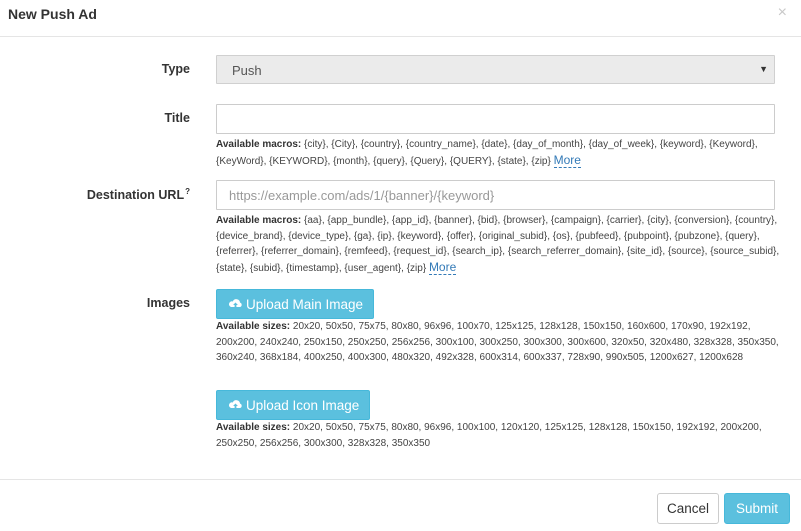 The width and height of the screenshot is (801, 531). What do you see at coordinates (400, 18) in the screenshot?
I see `modal-header: New Push Ad ×` at bounding box center [400, 18].